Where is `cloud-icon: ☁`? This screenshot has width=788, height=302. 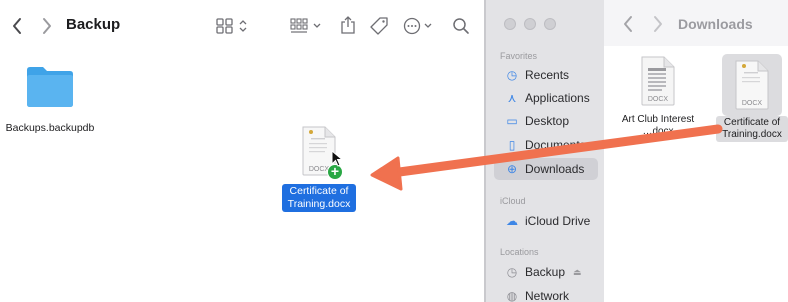
cloud-icon: ☁ is located at coordinates (512, 221).